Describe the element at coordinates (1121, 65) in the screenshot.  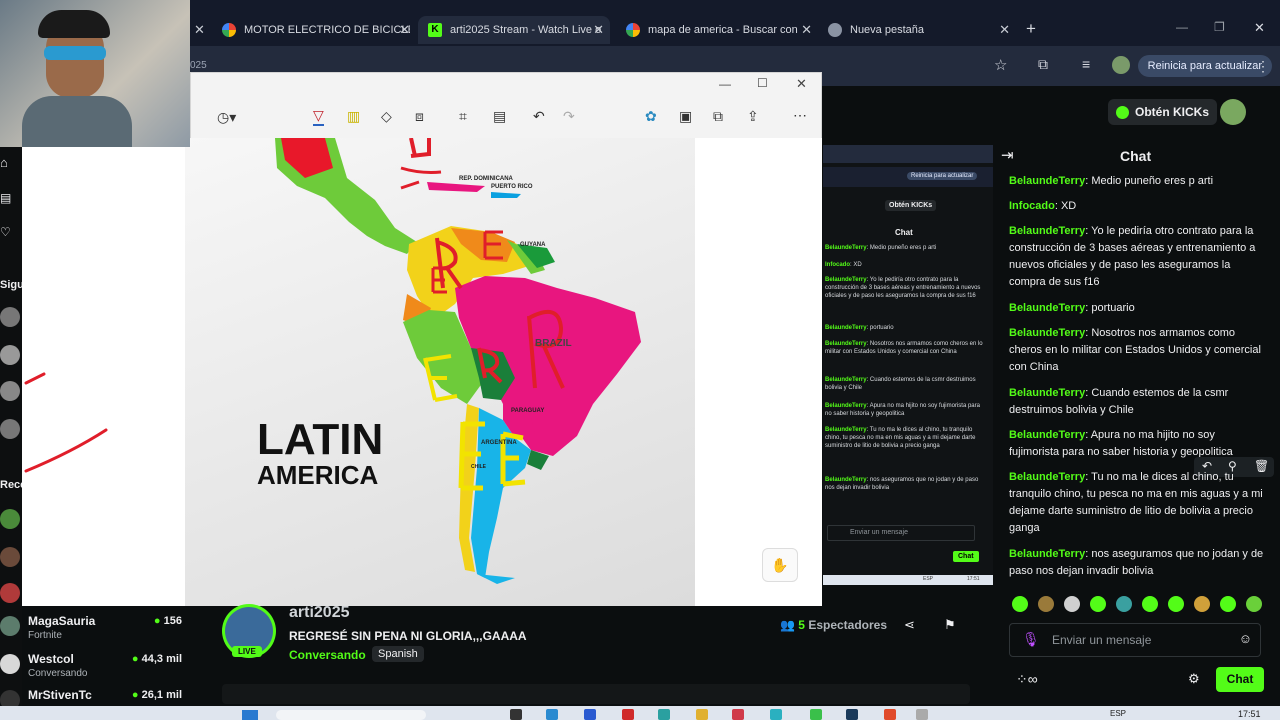
I see `profile-avatar` at that location.